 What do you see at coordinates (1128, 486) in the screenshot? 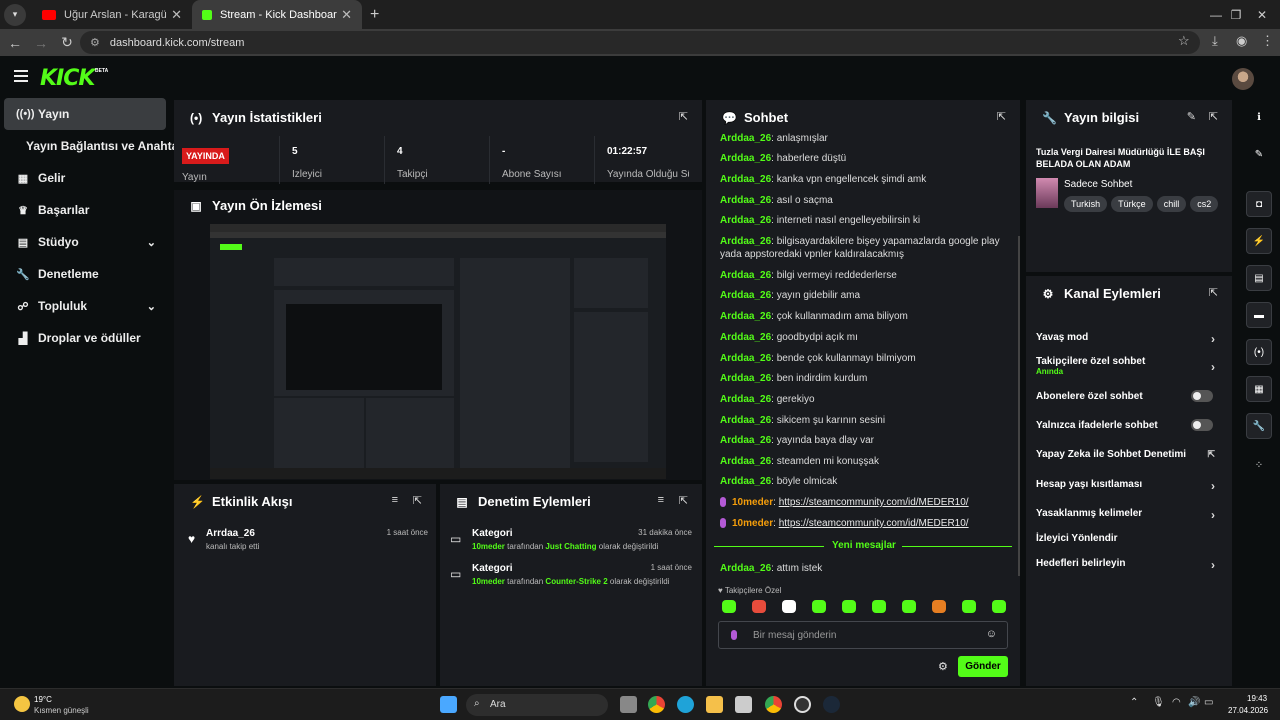
I see `action-account-age: Hesap yaşı kısıtlaması ›` at bounding box center [1128, 486].